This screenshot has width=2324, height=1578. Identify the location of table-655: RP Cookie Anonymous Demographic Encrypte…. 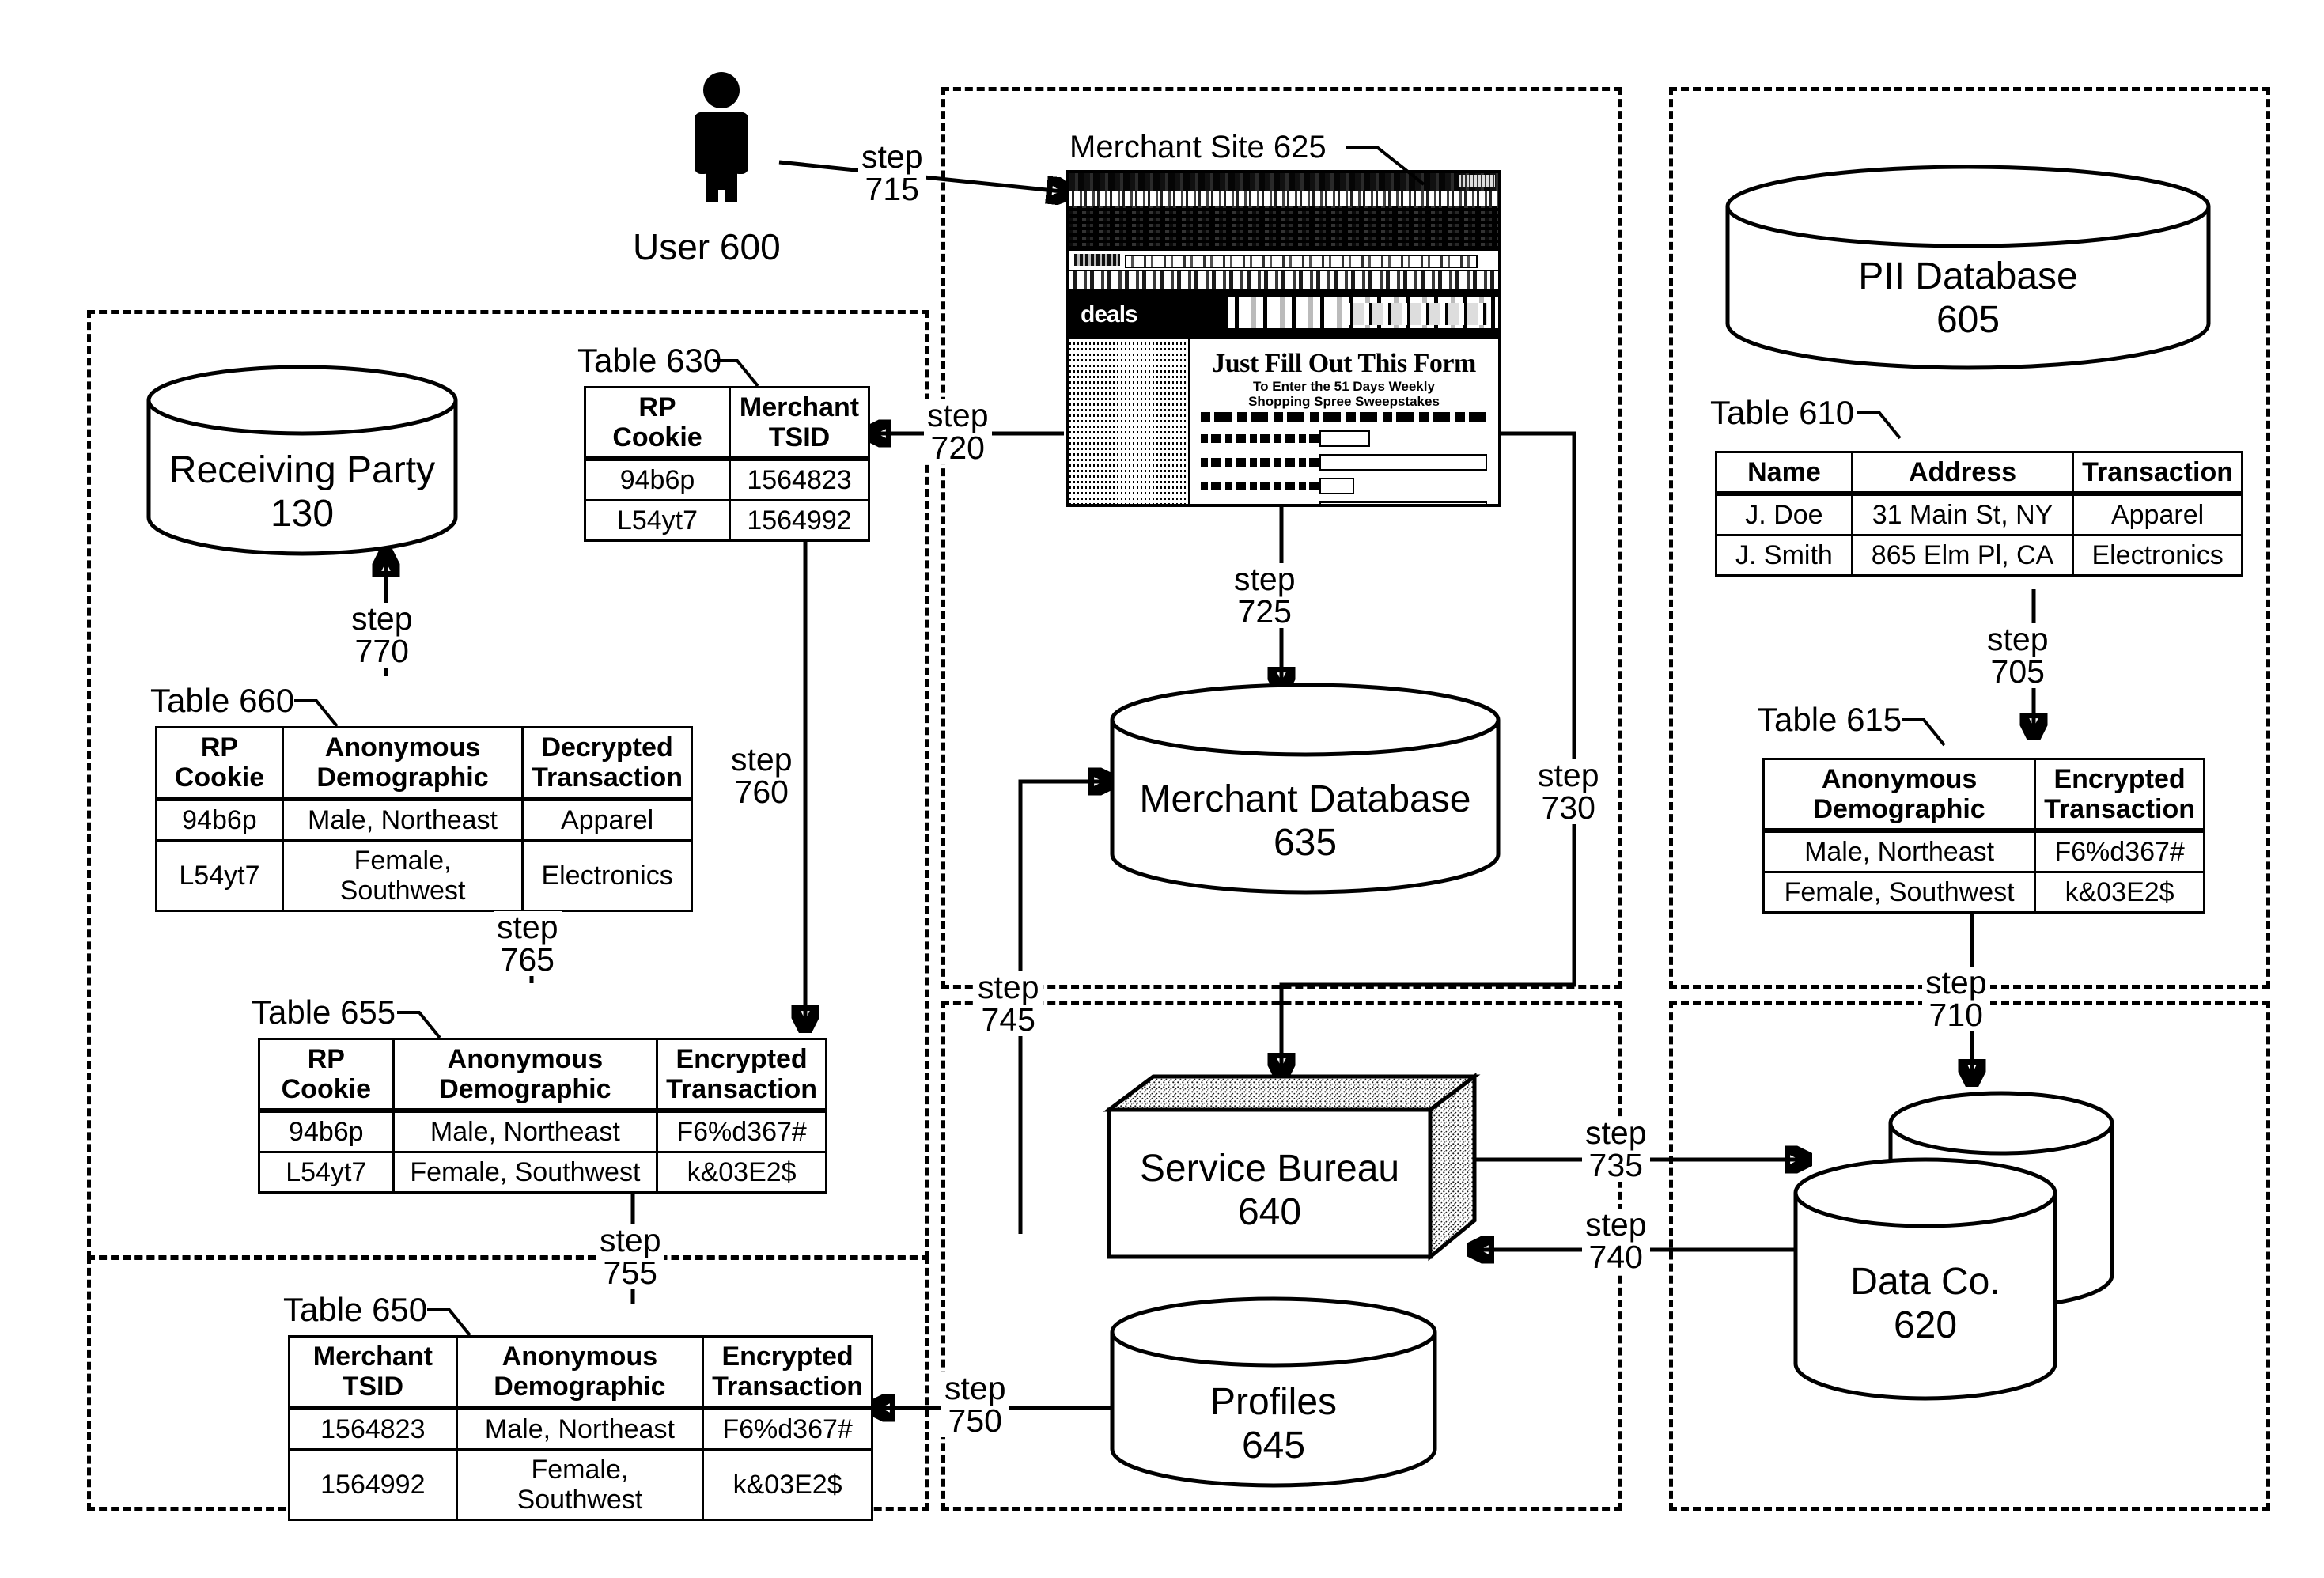
(542, 1116).